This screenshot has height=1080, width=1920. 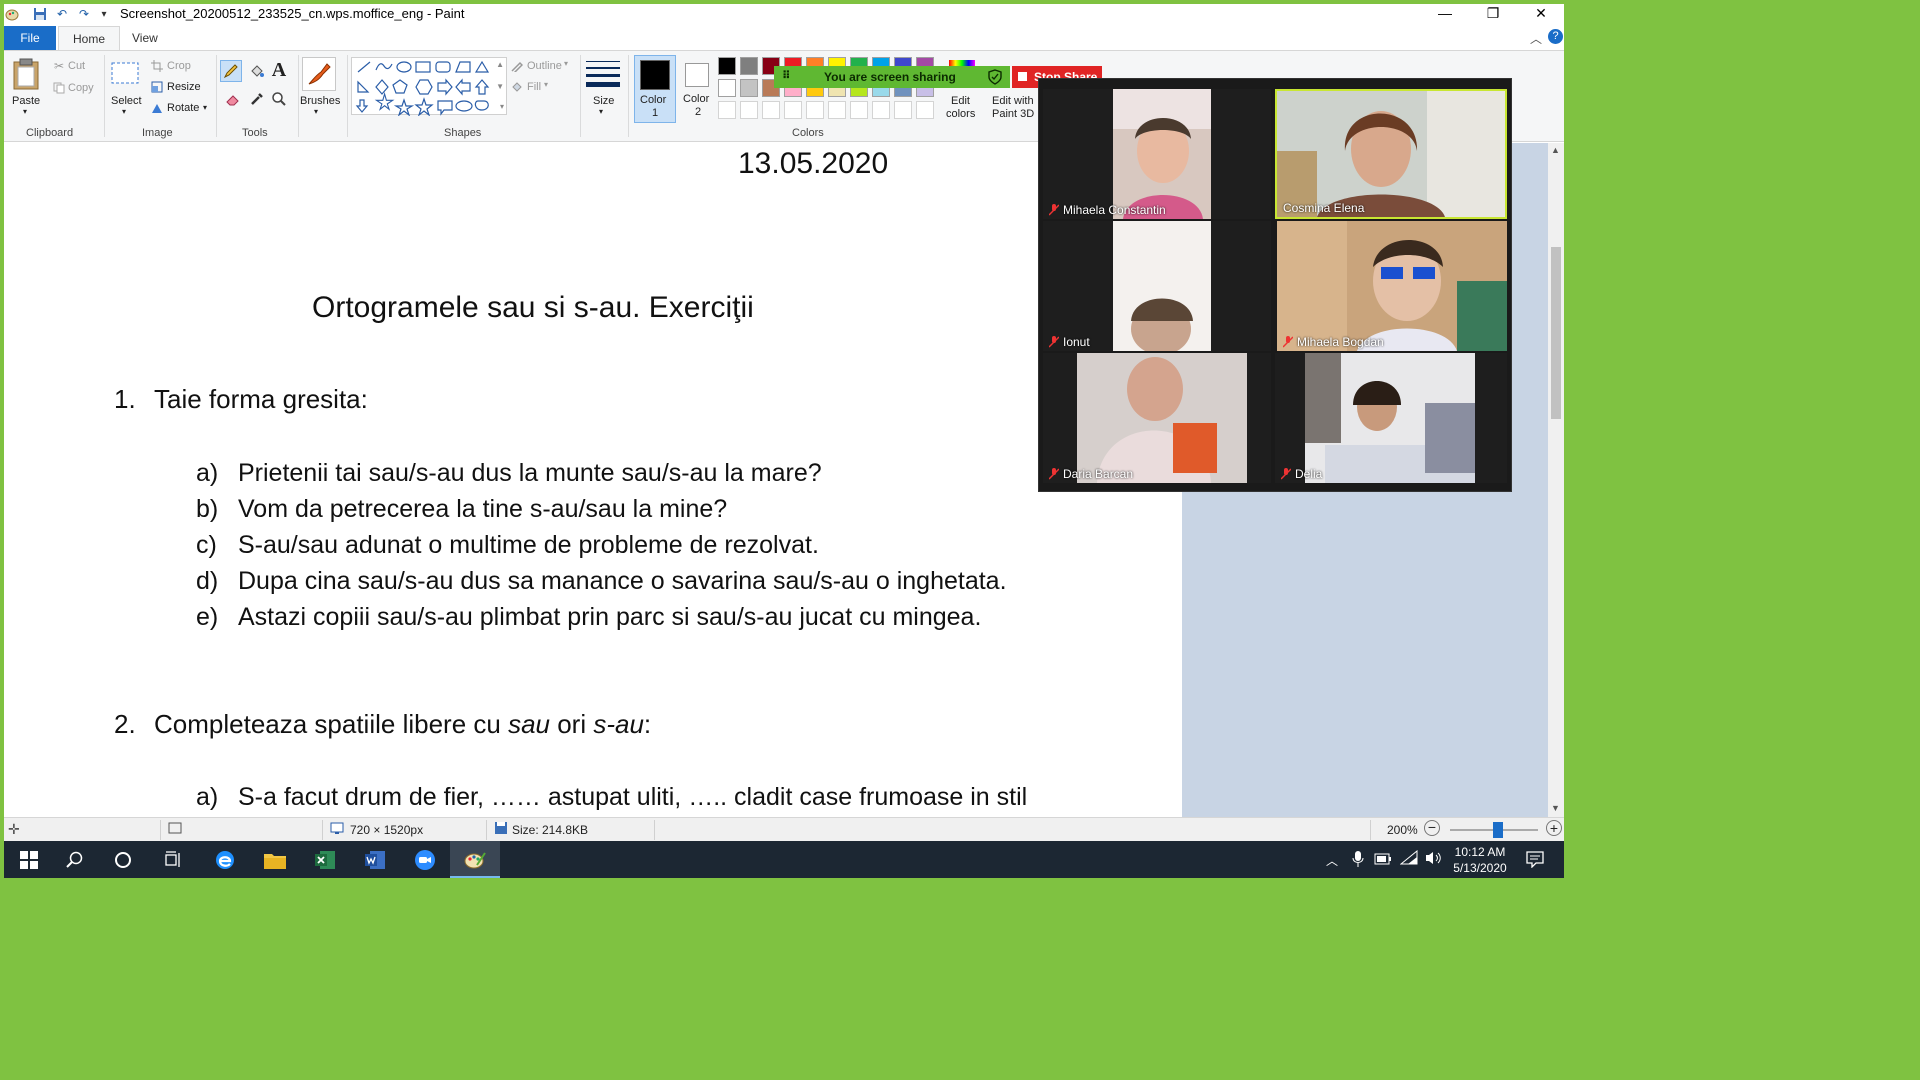 I want to click on restore-button: ❐, so click(x=1493, y=14).